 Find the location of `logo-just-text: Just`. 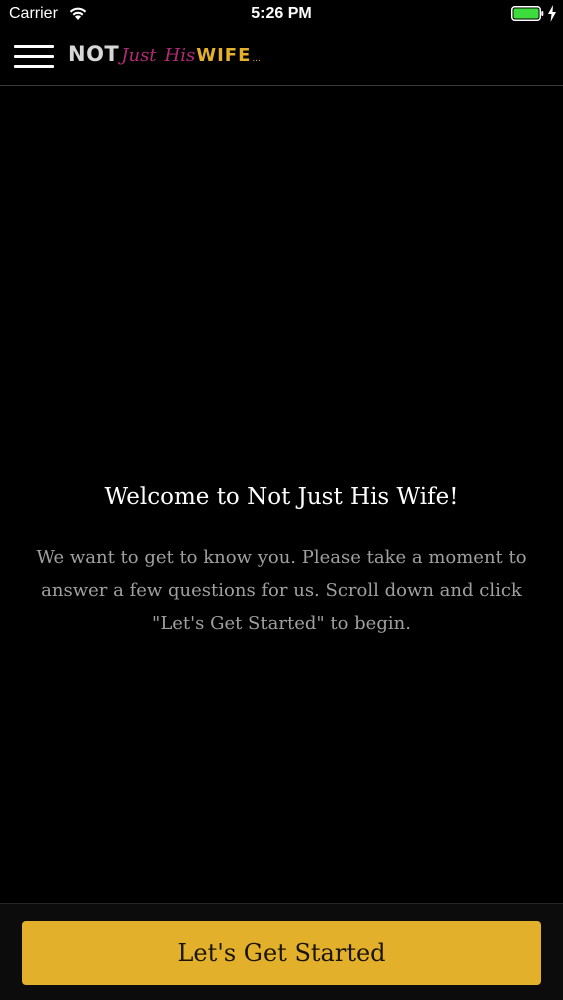

logo-just-text: Just is located at coordinates (139, 55).